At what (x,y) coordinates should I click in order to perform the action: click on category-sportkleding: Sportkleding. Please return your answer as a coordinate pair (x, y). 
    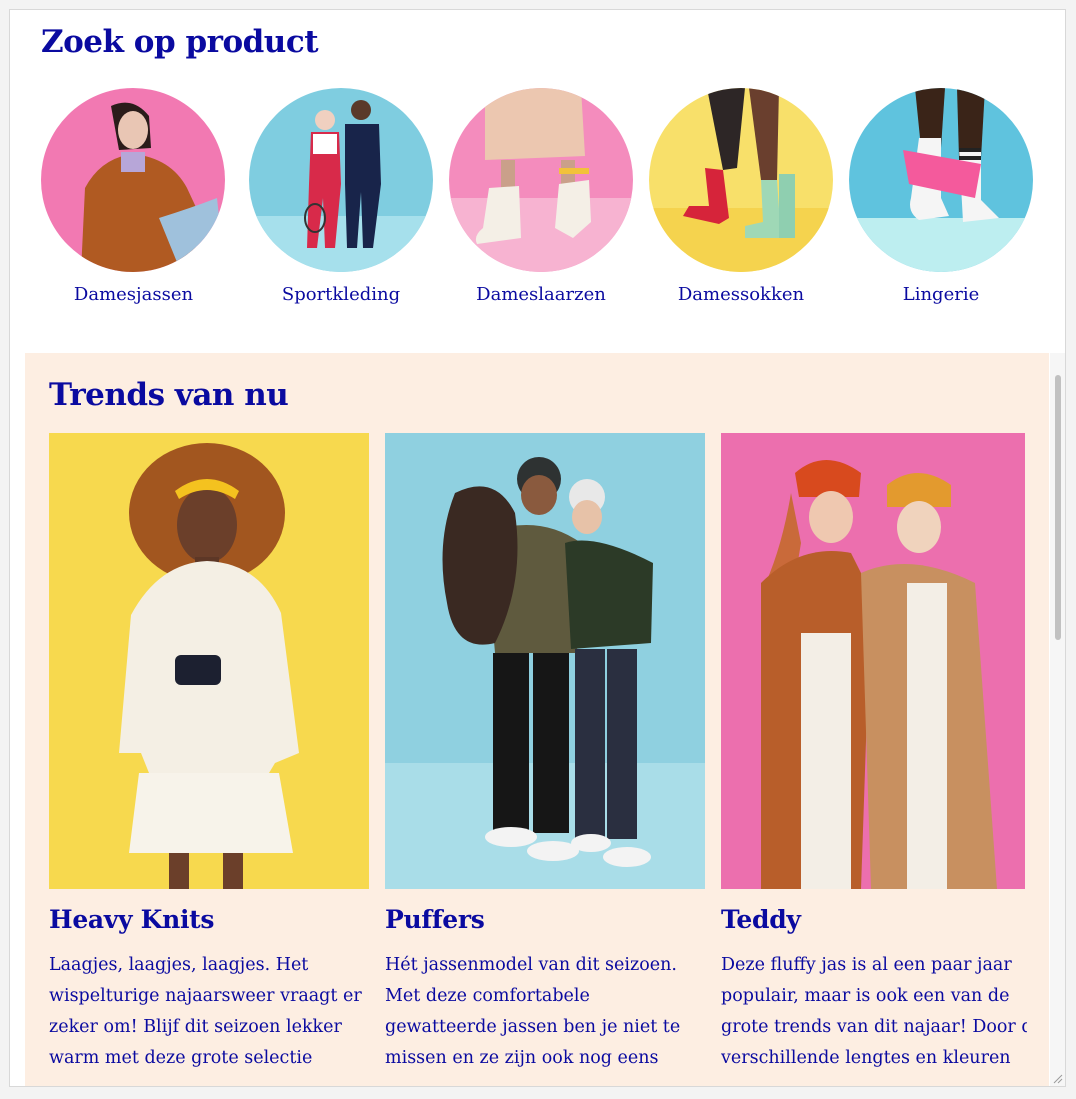
    Looking at the image, I should click on (341, 196).